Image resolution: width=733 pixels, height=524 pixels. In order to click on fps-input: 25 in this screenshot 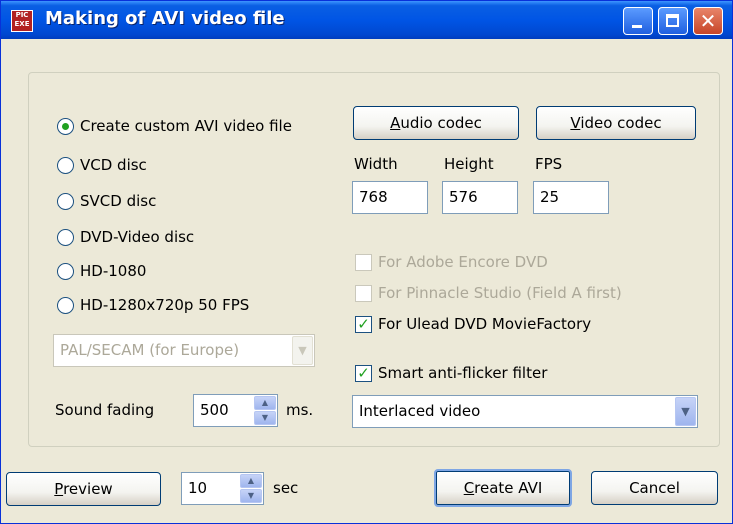, I will do `click(571, 197)`.